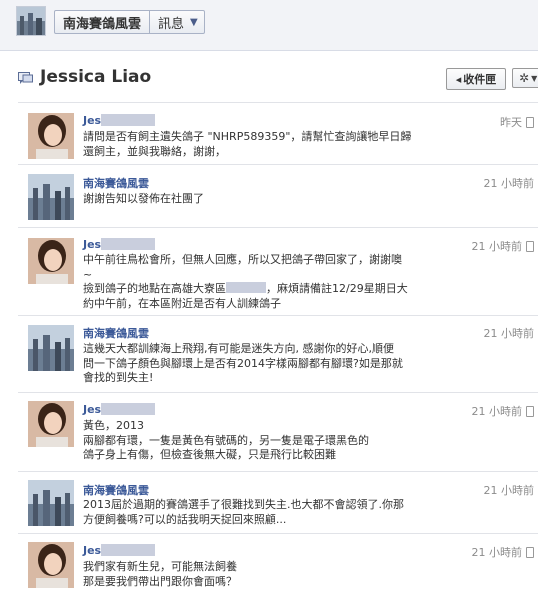  Describe the element at coordinates (171, 24) in the screenshot. I see `mode-label: 訊息` at that location.